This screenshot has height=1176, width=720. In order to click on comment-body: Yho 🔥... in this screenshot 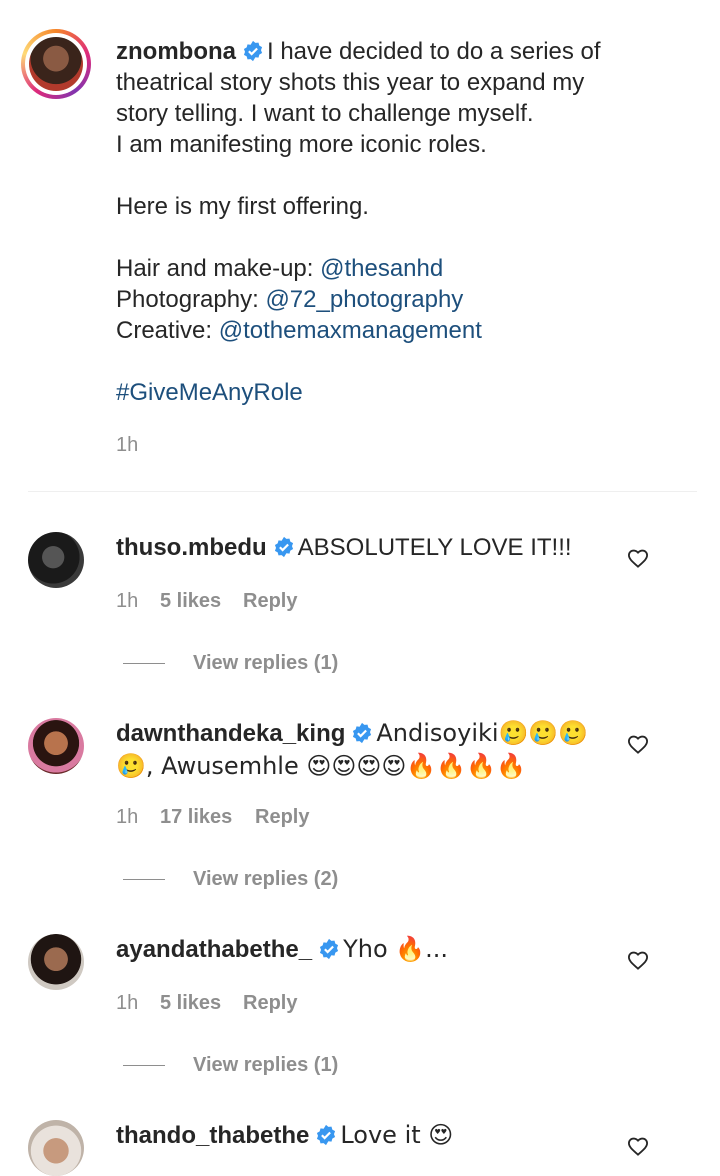, I will do `click(396, 949)`.